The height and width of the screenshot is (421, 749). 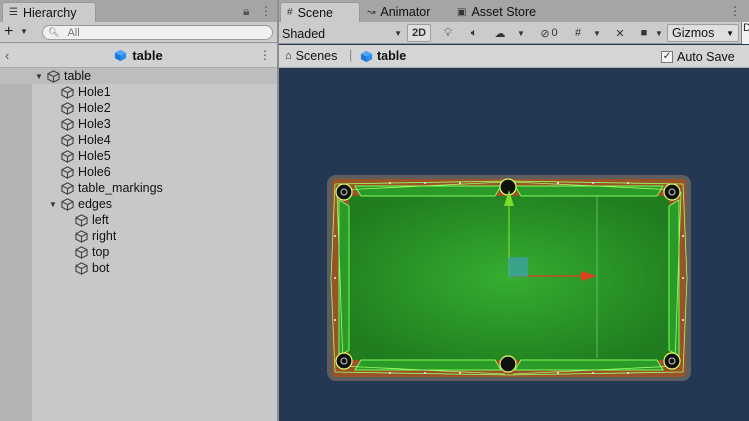 What do you see at coordinates (246, 11) in the screenshot?
I see `lock-icon: 🔒︎` at bounding box center [246, 11].